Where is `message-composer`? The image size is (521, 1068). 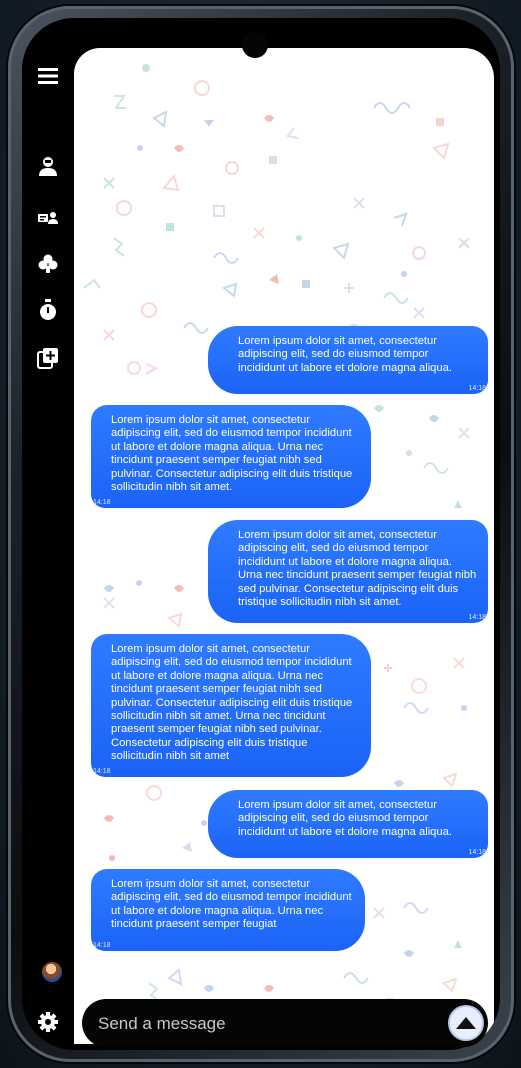 message-composer is located at coordinates (285, 1023).